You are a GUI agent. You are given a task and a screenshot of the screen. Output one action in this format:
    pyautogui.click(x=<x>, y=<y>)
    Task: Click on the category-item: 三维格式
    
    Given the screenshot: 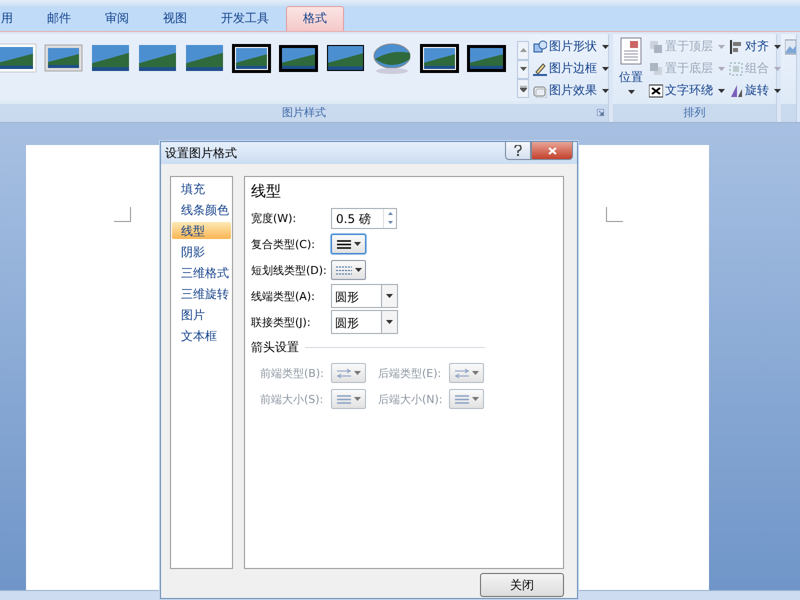 What is the action you would take?
    pyautogui.click(x=201, y=272)
    